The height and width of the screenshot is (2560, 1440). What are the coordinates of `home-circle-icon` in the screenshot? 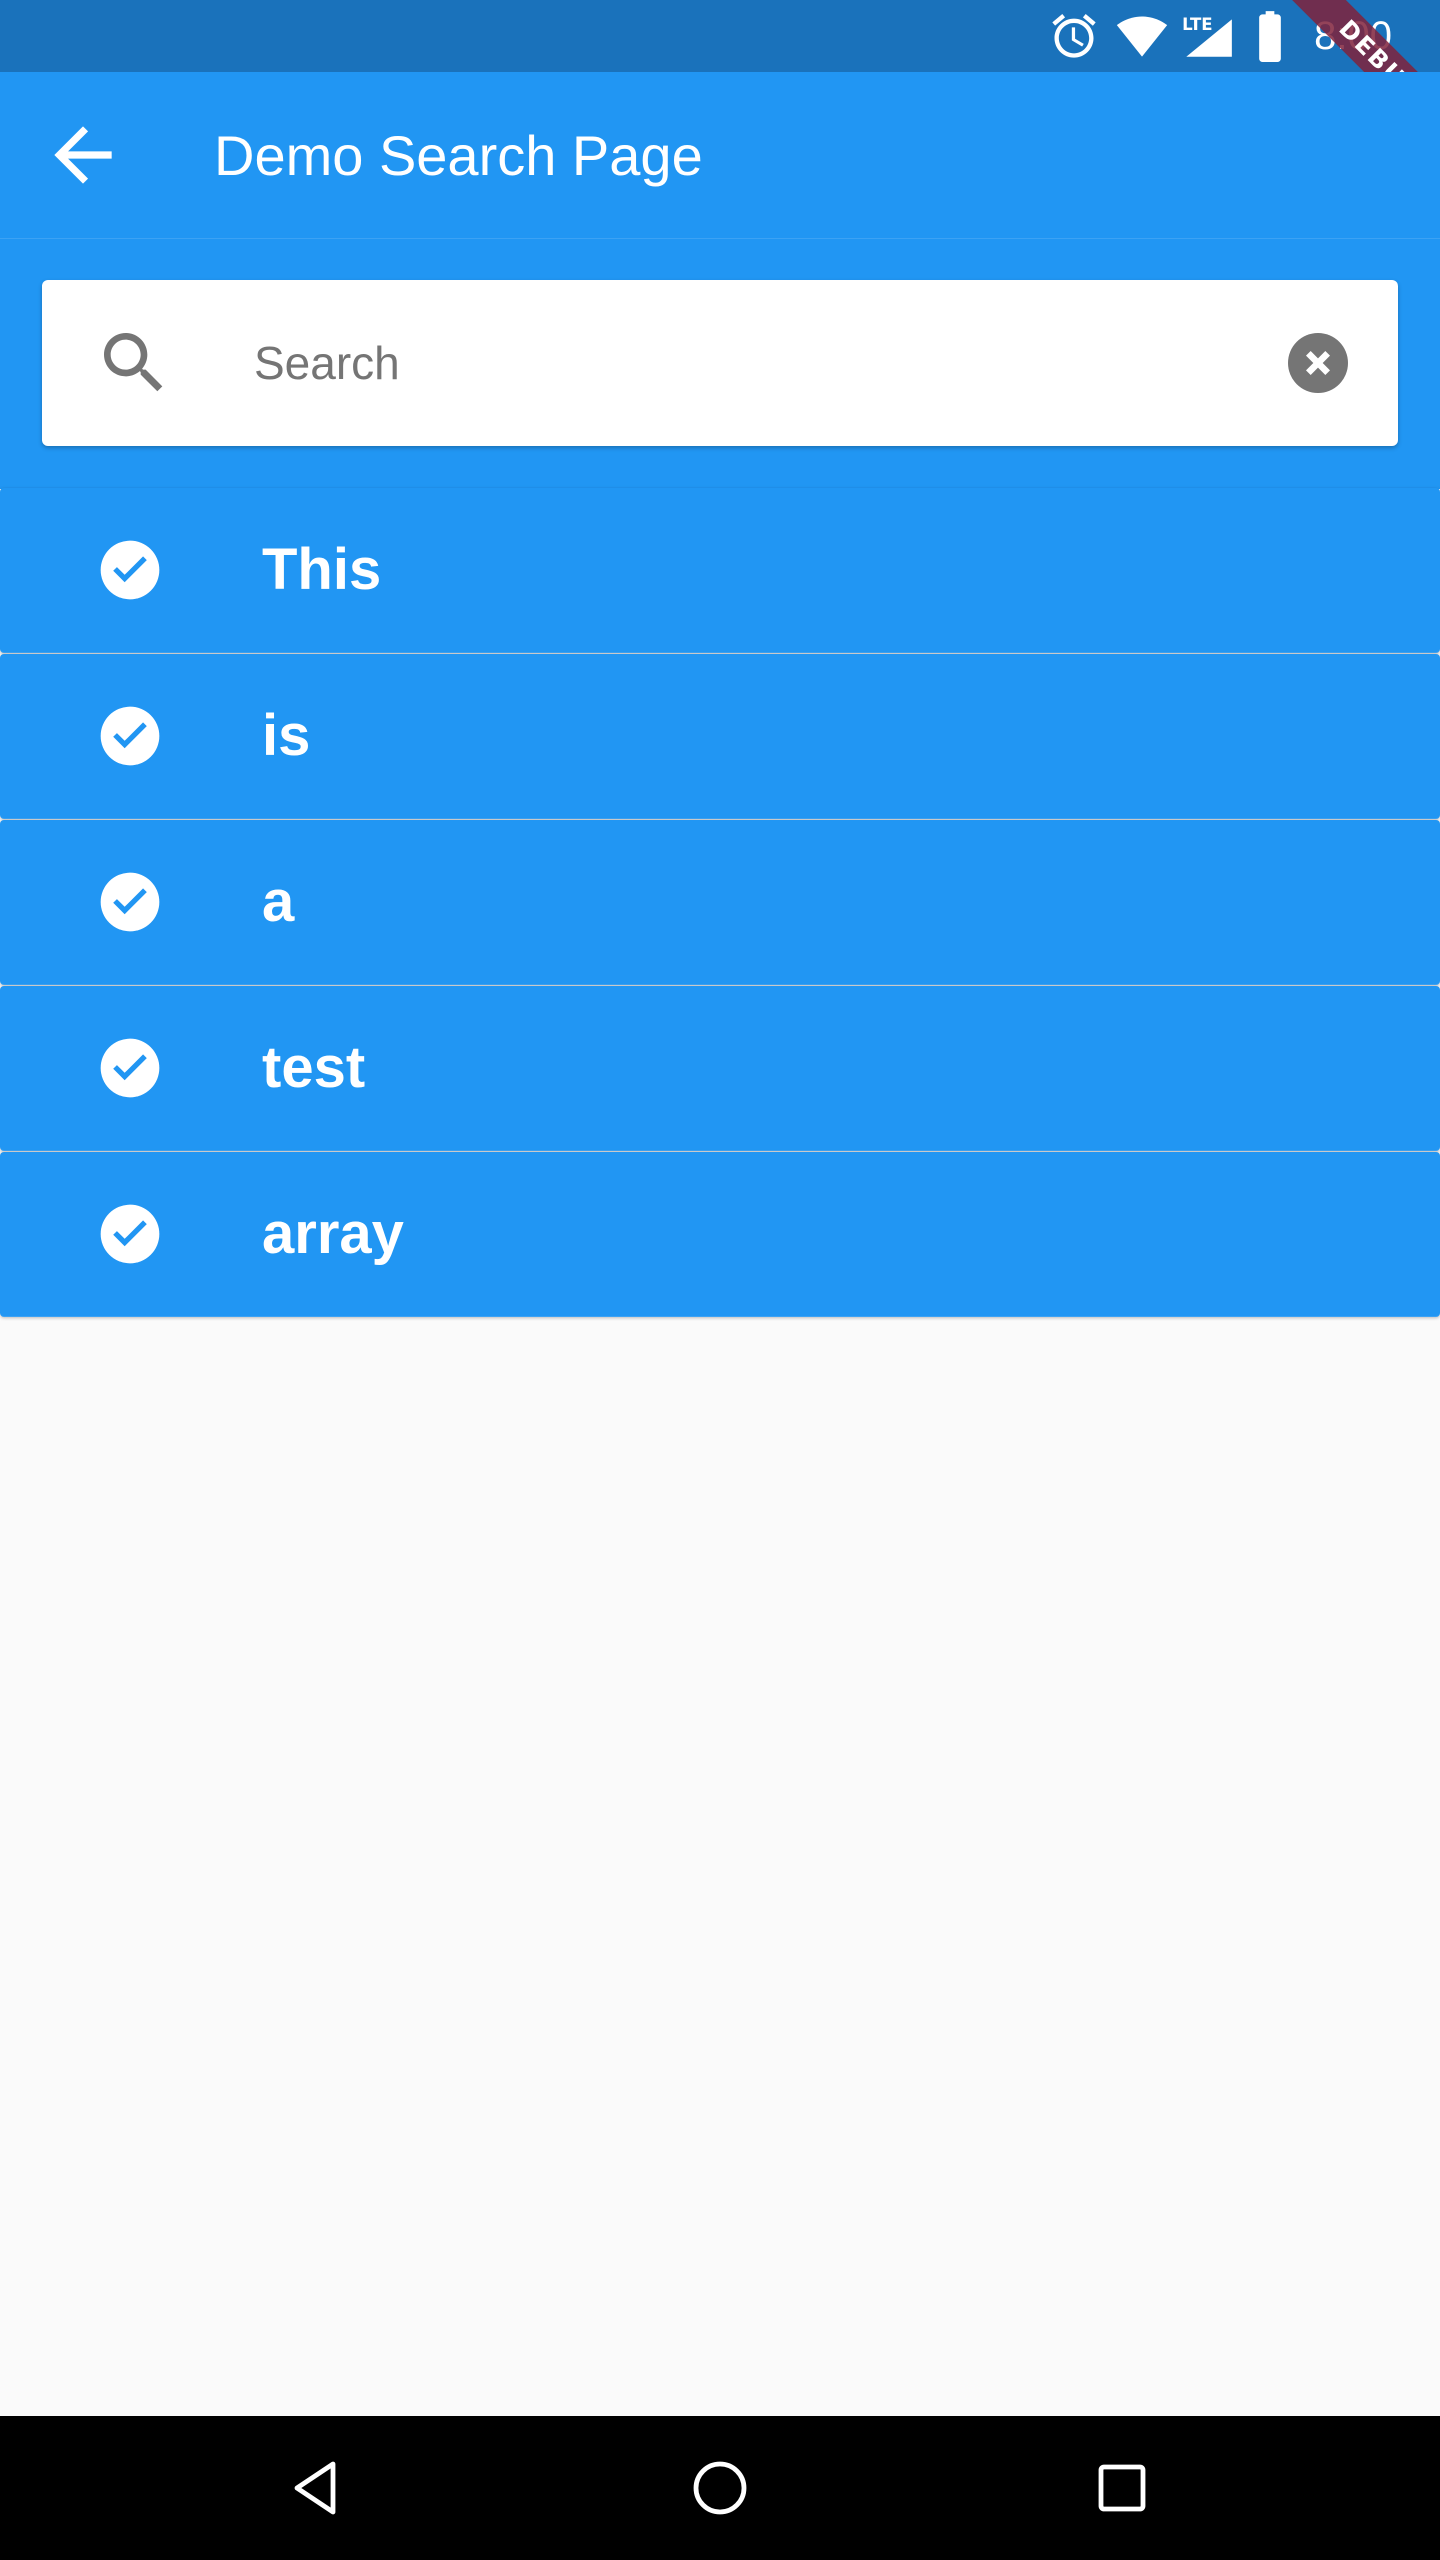 It's located at (720, 2488).